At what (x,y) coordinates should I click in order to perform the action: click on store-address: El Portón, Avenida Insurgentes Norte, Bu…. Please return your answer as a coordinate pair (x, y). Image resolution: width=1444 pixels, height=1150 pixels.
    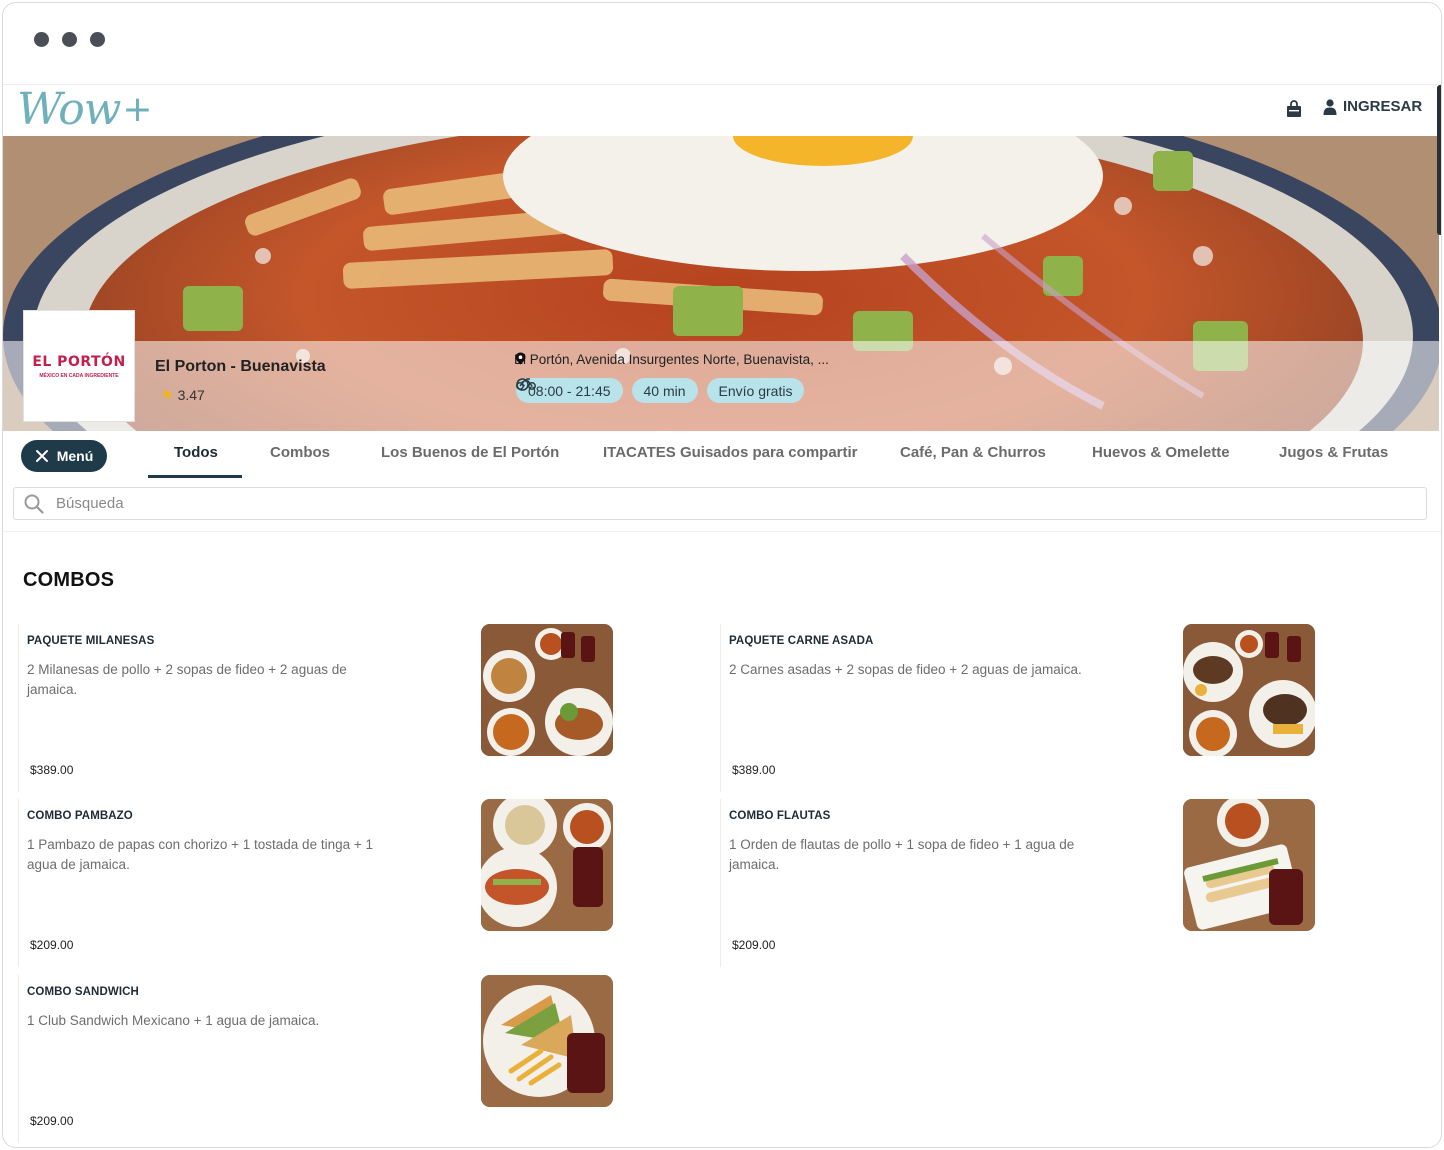
    Looking at the image, I should click on (671, 359).